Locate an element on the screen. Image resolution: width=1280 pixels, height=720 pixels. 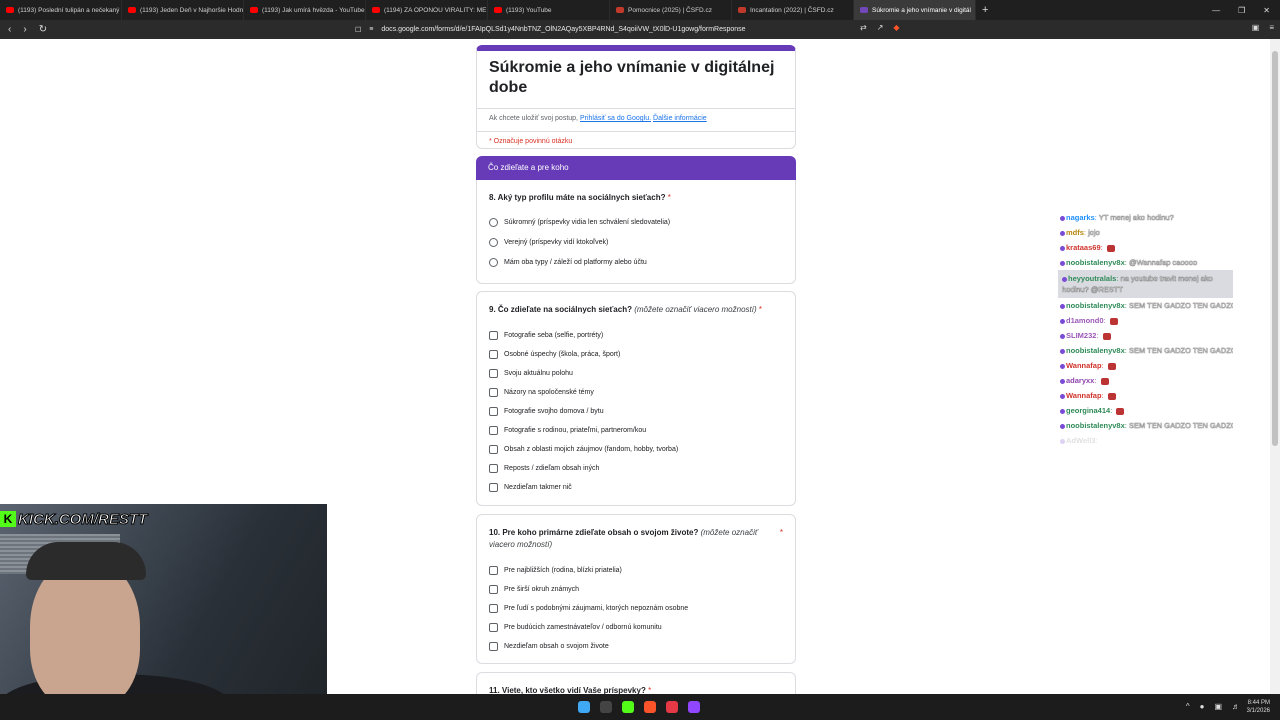
system-tray: ^ ● ▣ ♬ is located at coordinates (1213, 706).